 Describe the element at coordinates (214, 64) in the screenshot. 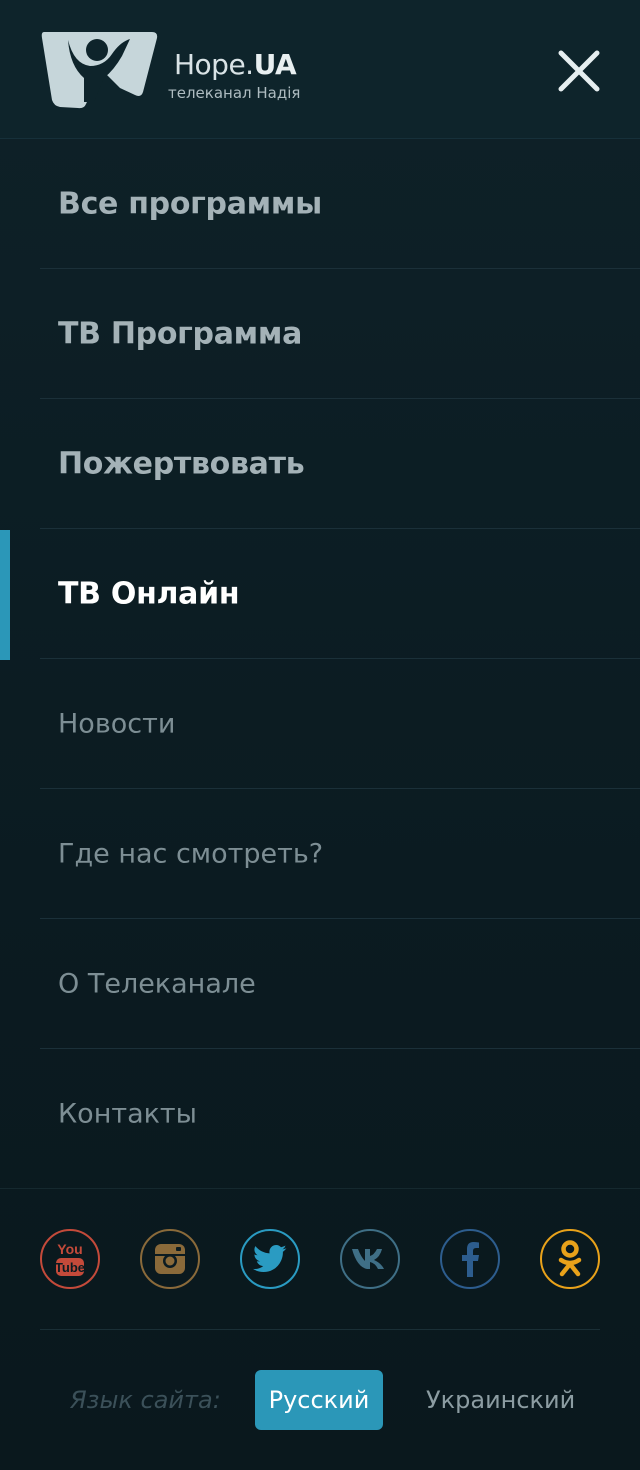

I see `logo-name-regular: Hope.` at that location.